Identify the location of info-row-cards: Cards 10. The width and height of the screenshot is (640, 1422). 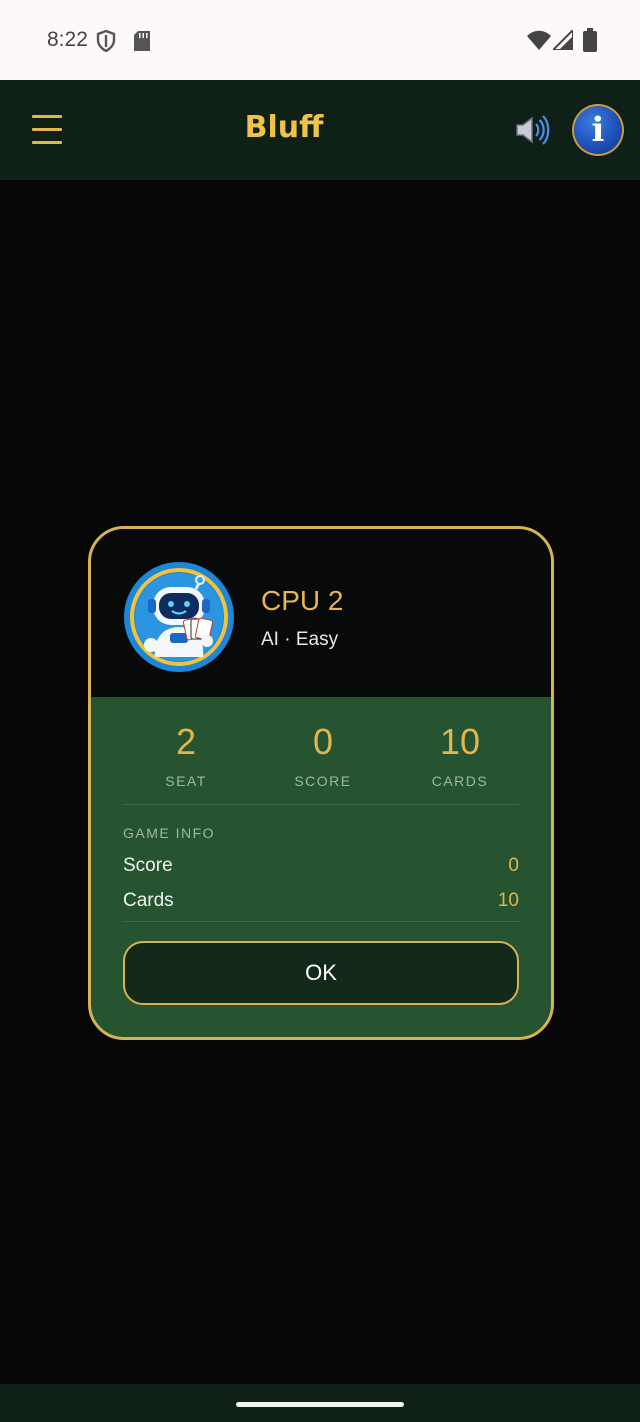
(321, 904).